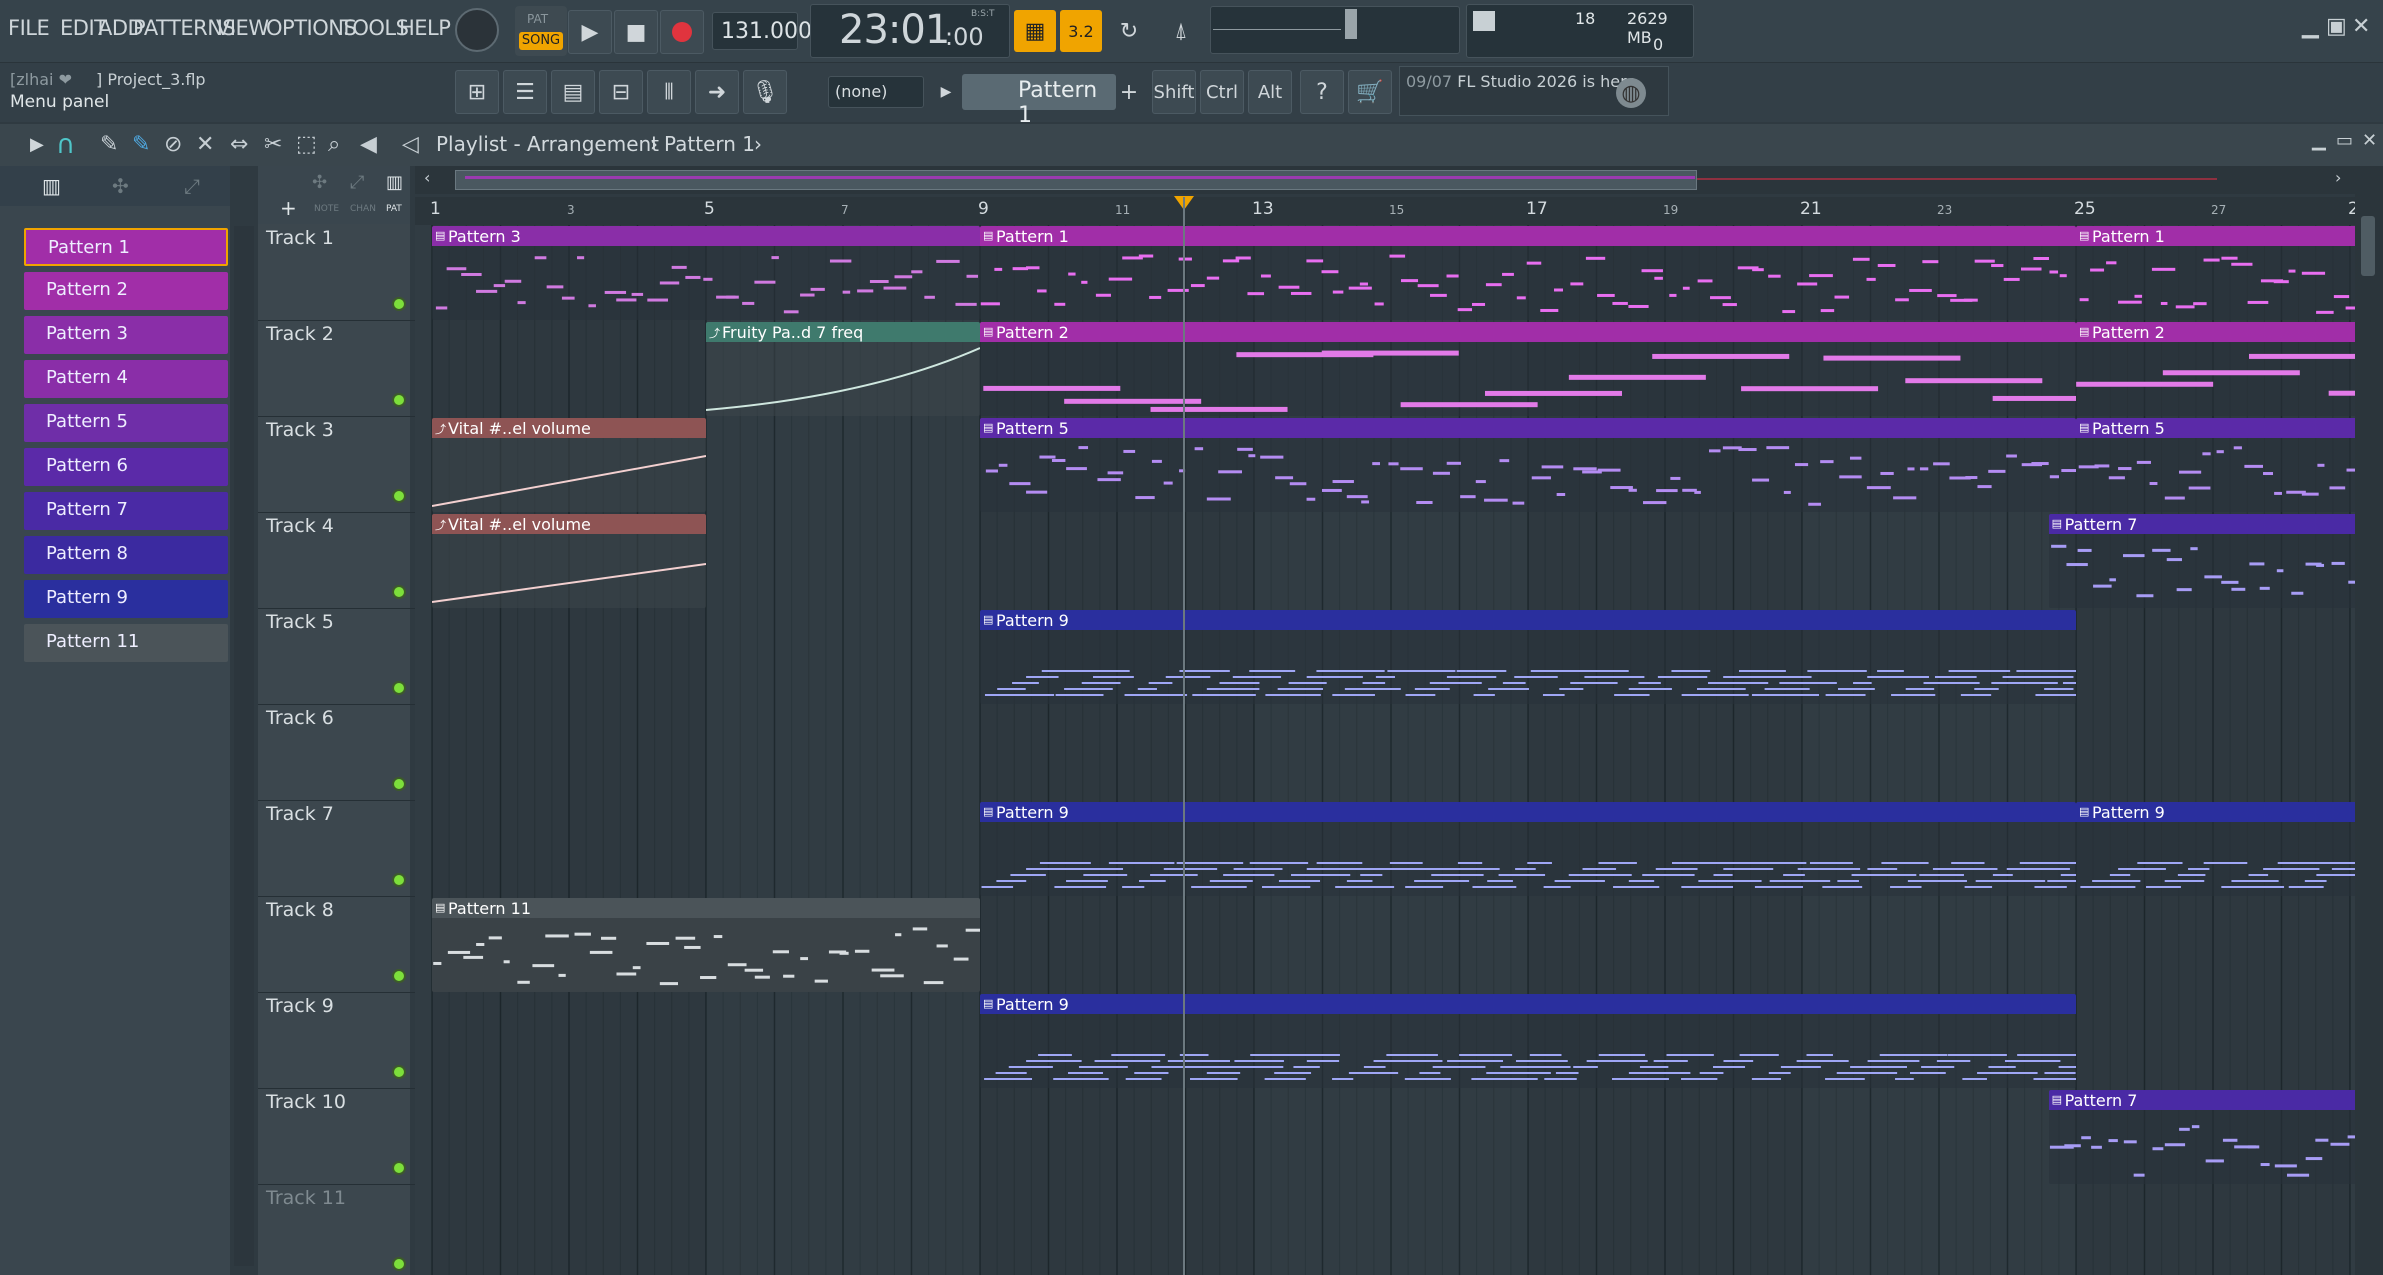  What do you see at coordinates (109, 144) in the screenshot?
I see `pencil-icon: ✎` at bounding box center [109, 144].